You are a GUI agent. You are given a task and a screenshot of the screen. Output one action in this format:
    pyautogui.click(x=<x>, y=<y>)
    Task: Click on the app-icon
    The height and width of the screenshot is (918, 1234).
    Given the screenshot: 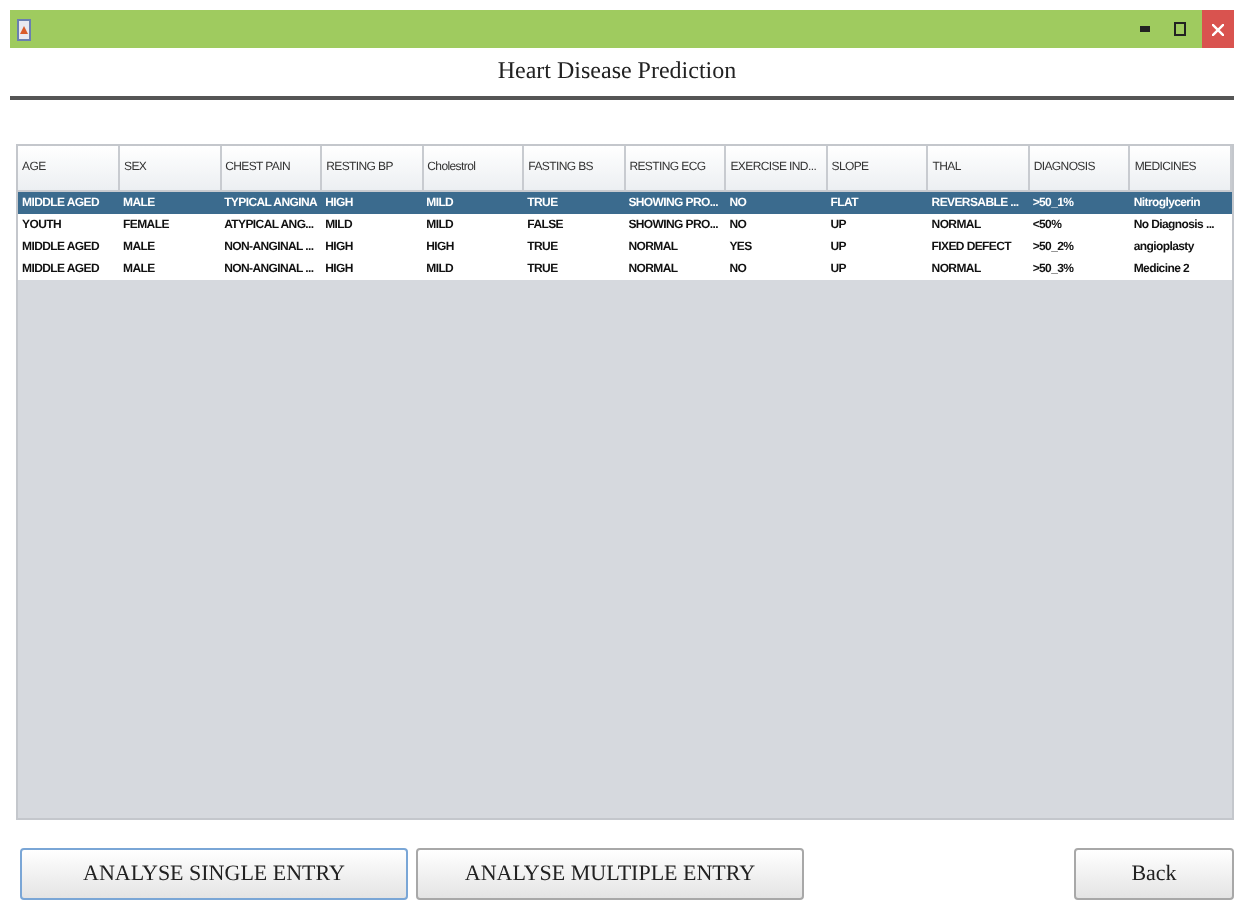 What is the action you would take?
    pyautogui.click(x=24, y=29)
    